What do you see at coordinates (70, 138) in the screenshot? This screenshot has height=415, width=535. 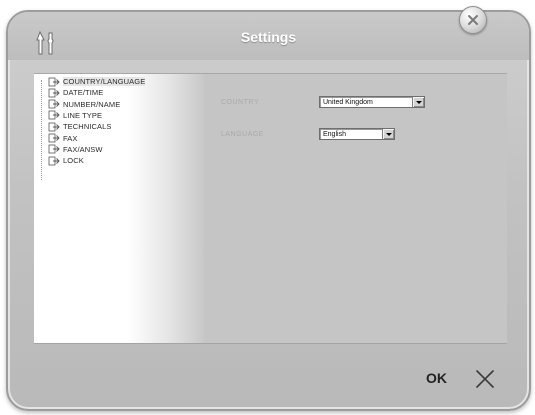 I see `tree-item-label: FAX` at bounding box center [70, 138].